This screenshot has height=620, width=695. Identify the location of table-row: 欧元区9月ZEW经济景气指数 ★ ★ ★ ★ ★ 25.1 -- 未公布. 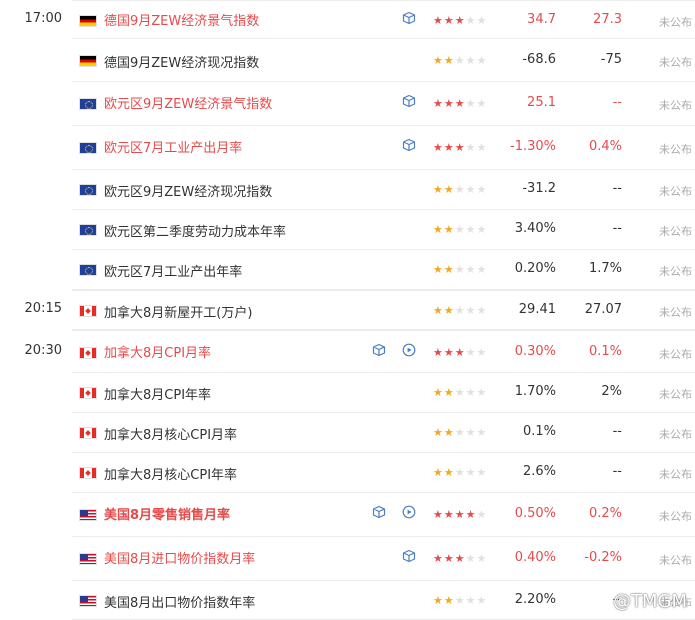
(347, 104).